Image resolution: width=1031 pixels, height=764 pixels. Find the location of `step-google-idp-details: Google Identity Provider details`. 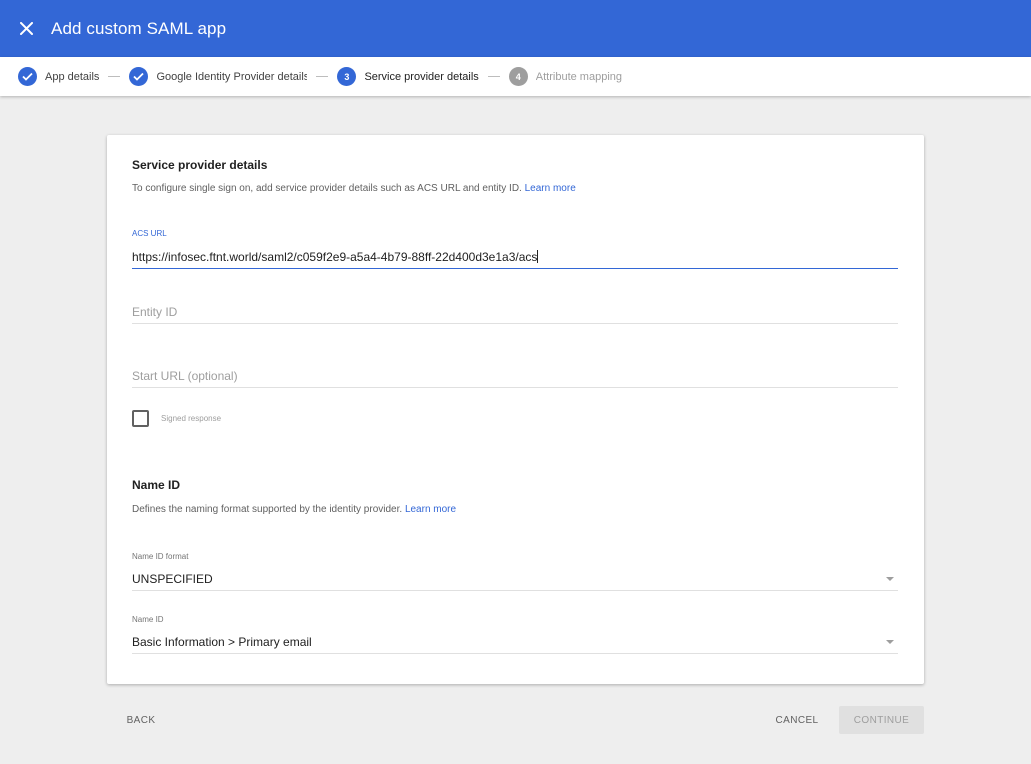

step-google-idp-details: Google Identity Provider details is located at coordinates (218, 76).